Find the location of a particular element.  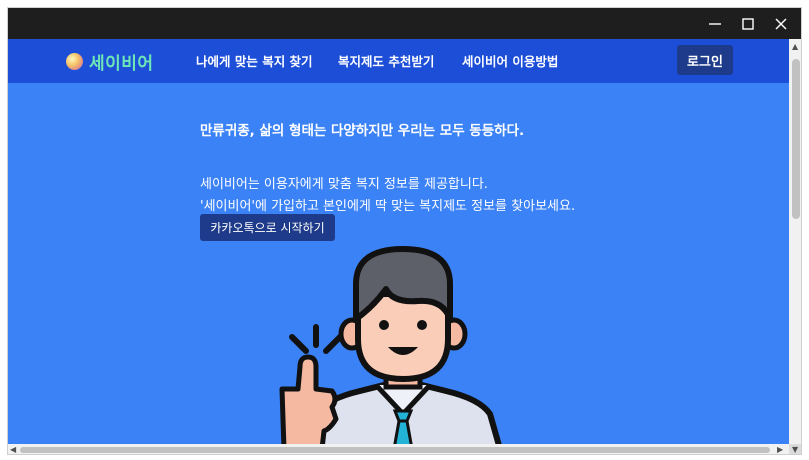

minimize-button is located at coordinates (715, 23).